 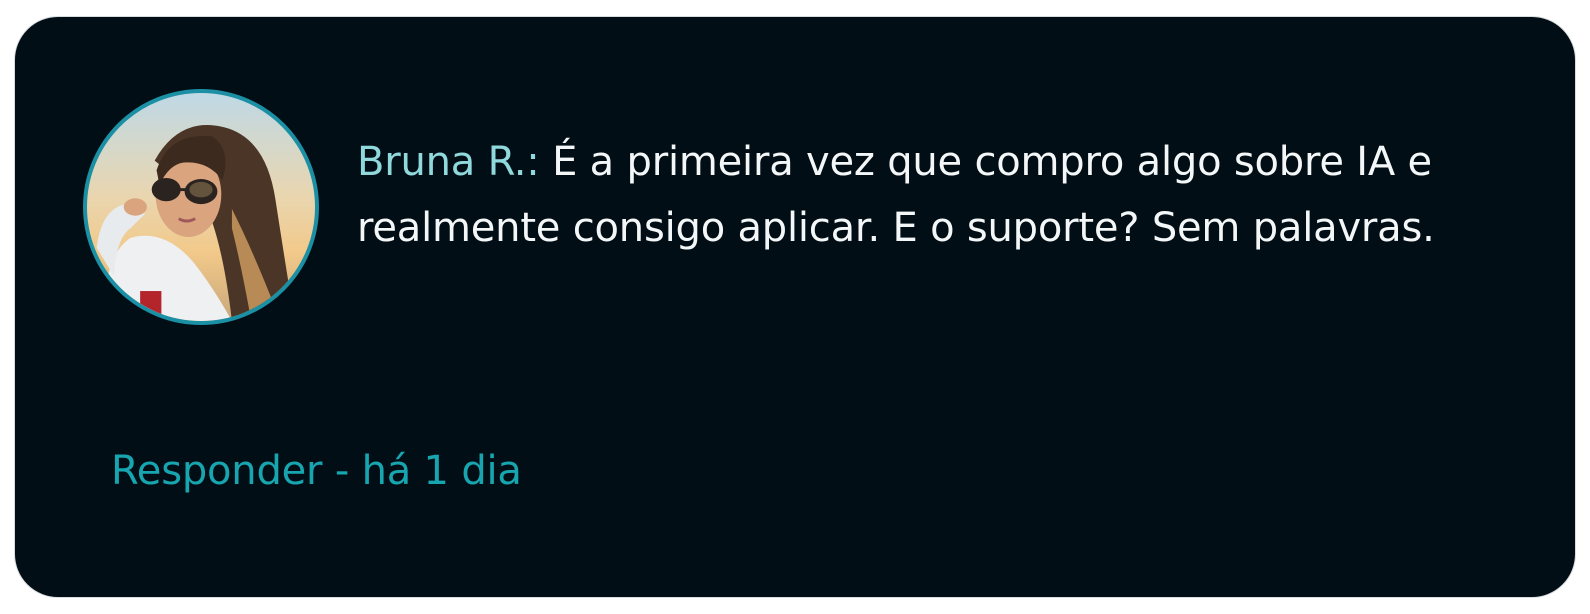 What do you see at coordinates (217, 471) in the screenshot?
I see `reply-link: Responder` at bounding box center [217, 471].